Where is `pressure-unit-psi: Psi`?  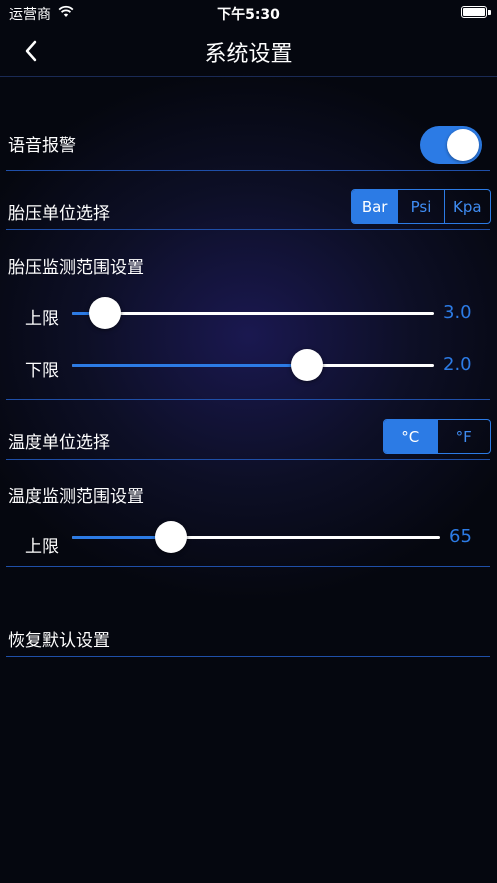
pressure-unit-psi: Psi is located at coordinates (420, 206).